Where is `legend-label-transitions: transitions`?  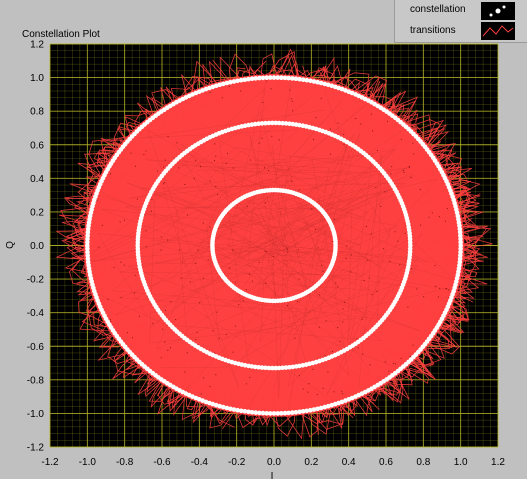 legend-label-transitions: transitions is located at coordinates (433, 30).